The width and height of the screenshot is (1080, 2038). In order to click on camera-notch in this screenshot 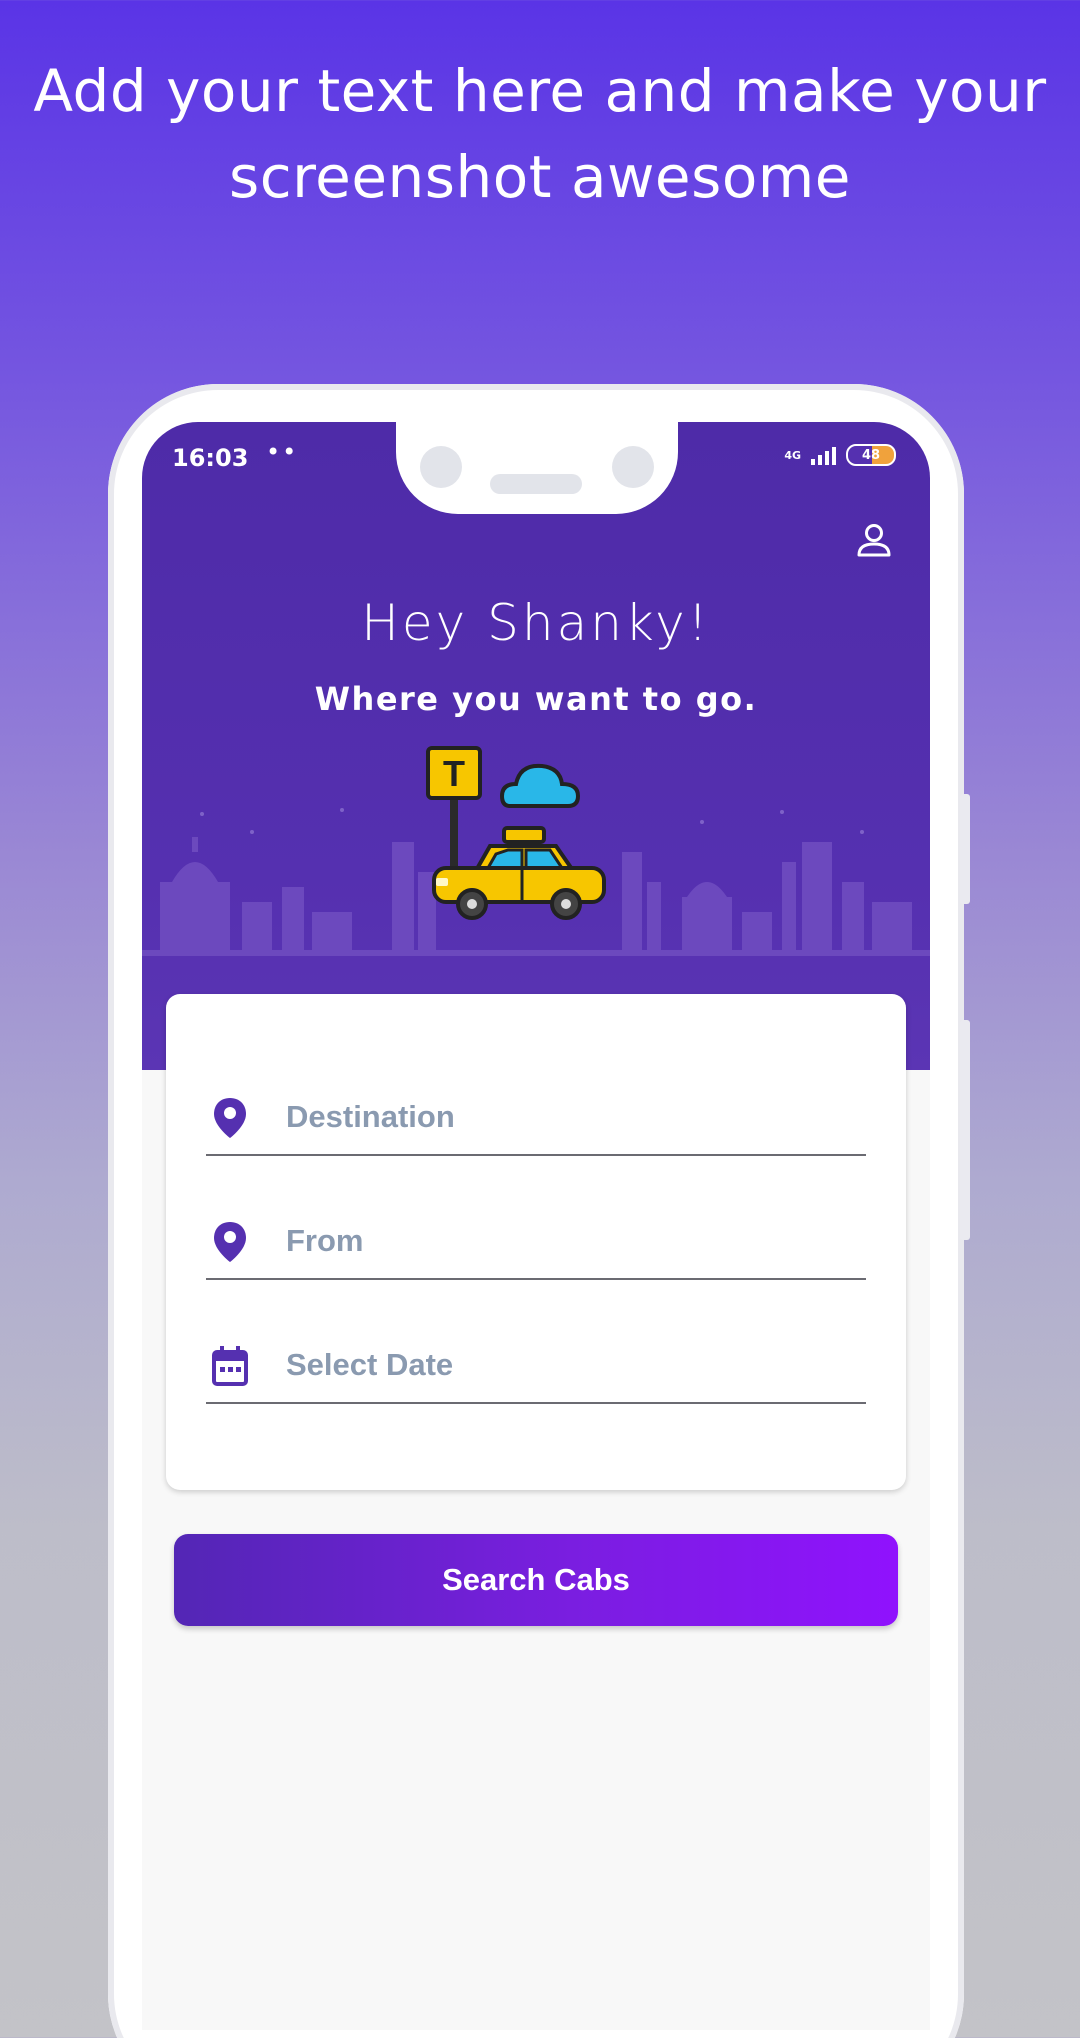, I will do `click(537, 468)`.